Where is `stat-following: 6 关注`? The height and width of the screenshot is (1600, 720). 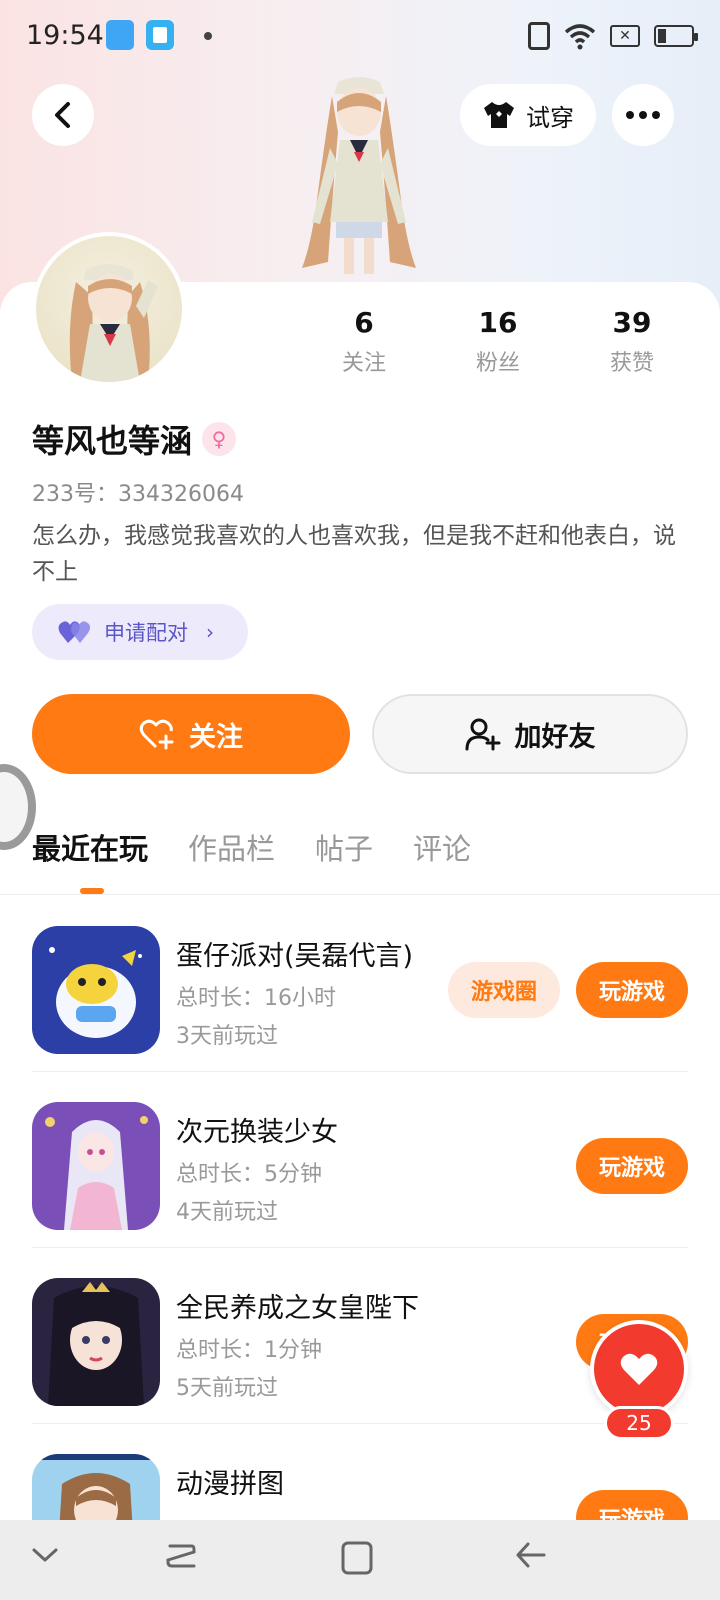
stat-following: 6 关注 is located at coordinates (364, 341).